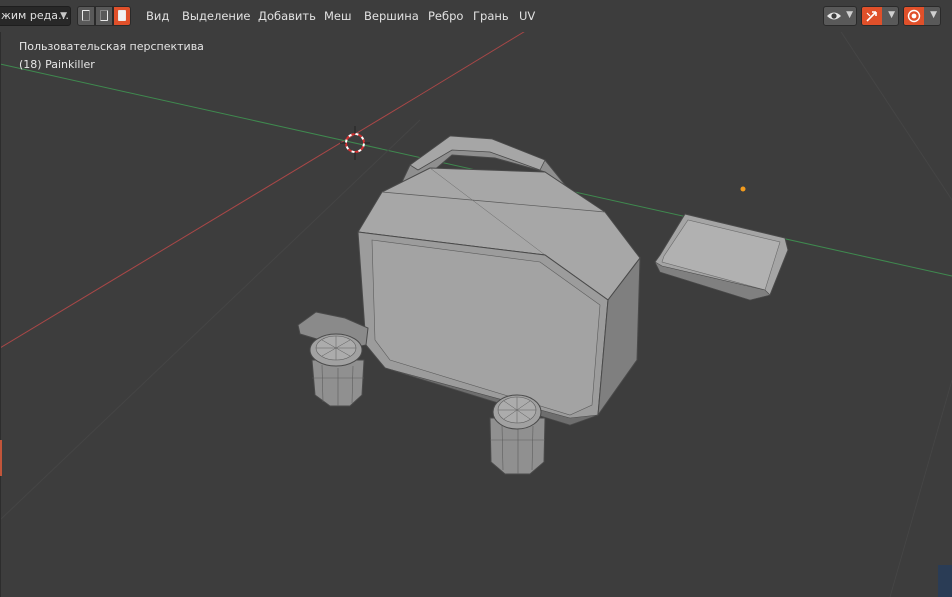 Image resolution: width=952 pixels, height=597 pixels. What do you see at coordinates (527, 16) in the screenshot?
I see `menu-uv: UV` at bounding box center [527, 16].